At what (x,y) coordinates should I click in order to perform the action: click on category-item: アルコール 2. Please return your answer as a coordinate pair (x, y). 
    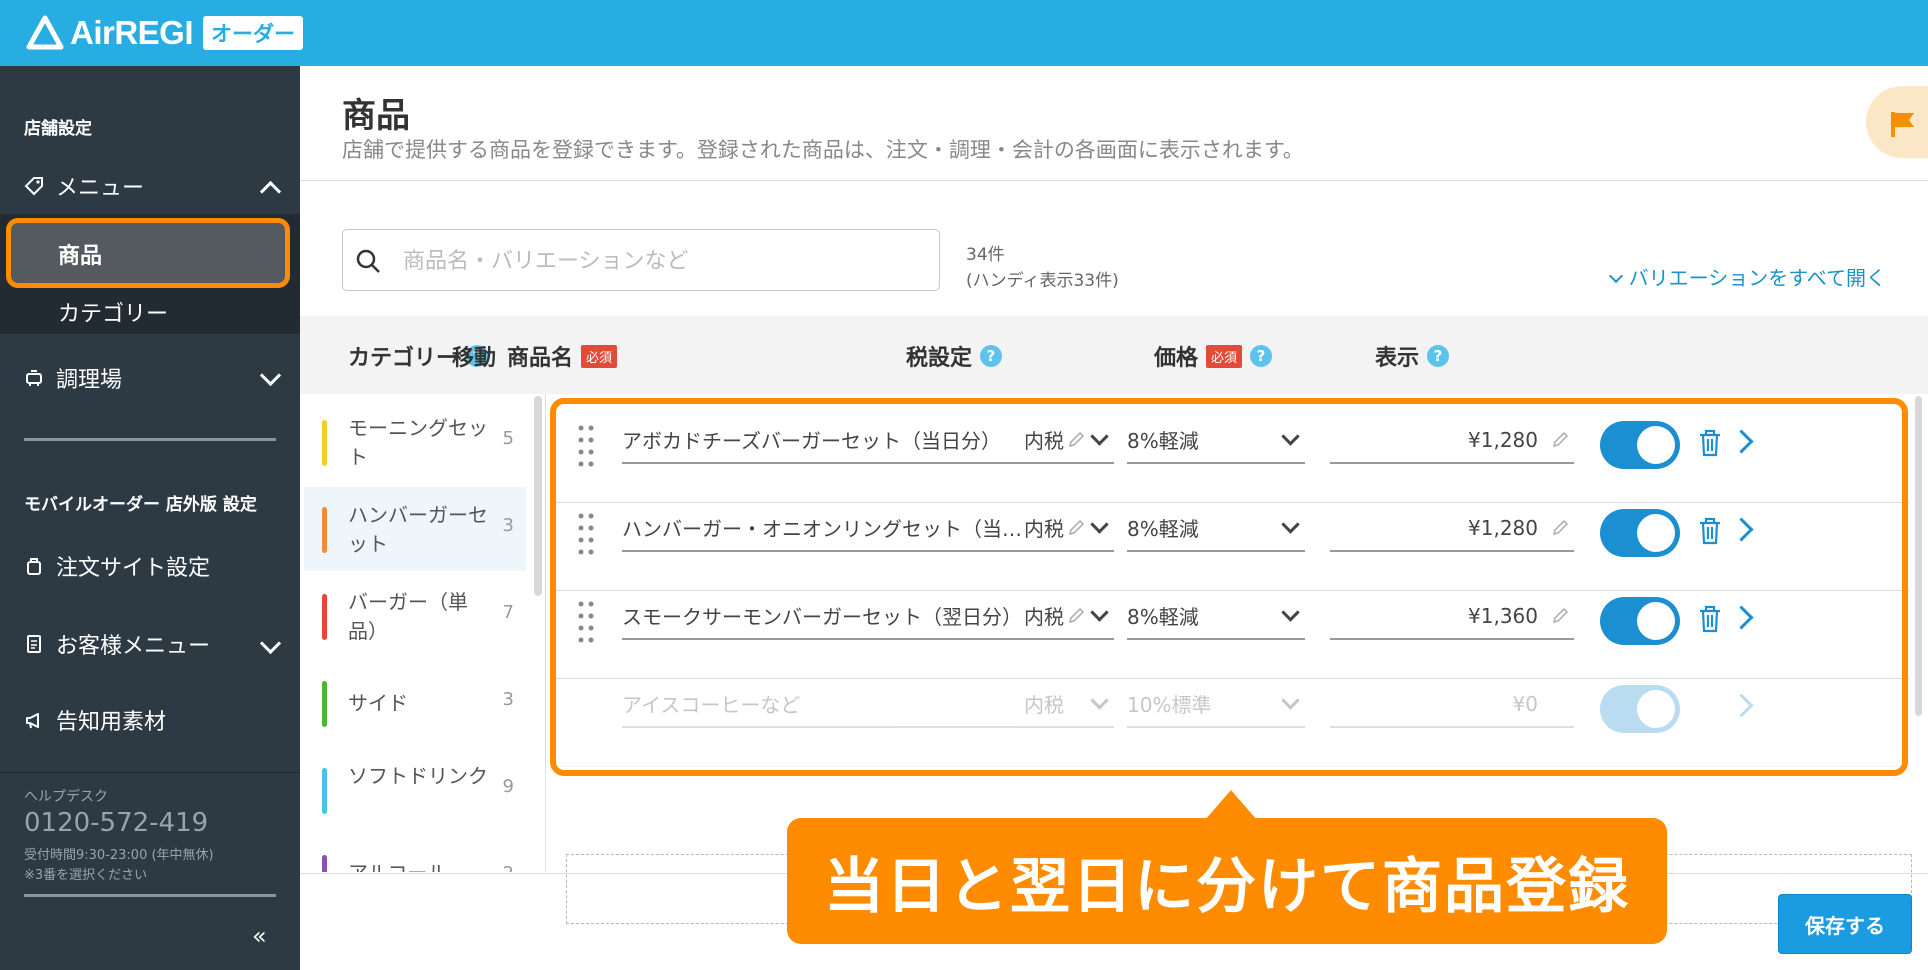
    Looking at the image, I should click on (415, 853).